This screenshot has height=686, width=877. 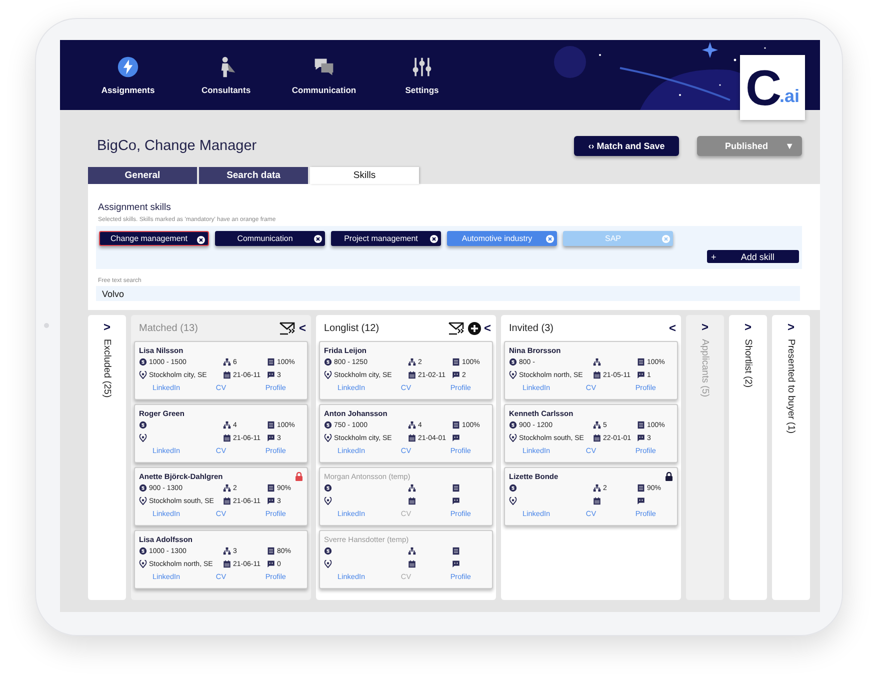 What do you see at coordinates (46, 325) in the screenshot?
I see `camera-dot` at bounding box center [46, 325].